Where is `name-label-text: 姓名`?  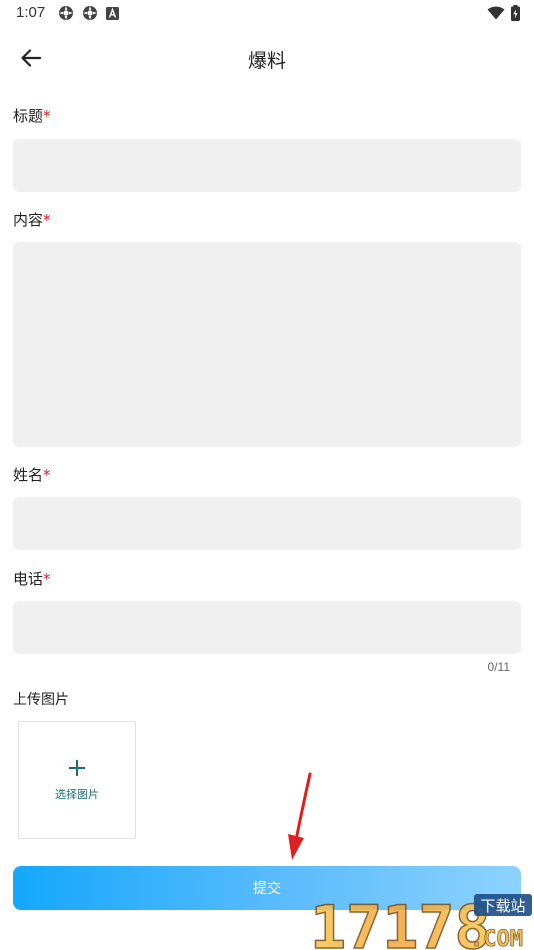
name-label-text: 姓名 is located at coordinates (28, 475).